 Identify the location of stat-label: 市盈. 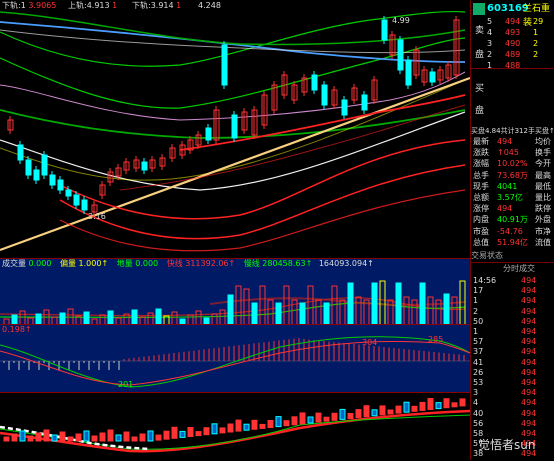
(481, 231).